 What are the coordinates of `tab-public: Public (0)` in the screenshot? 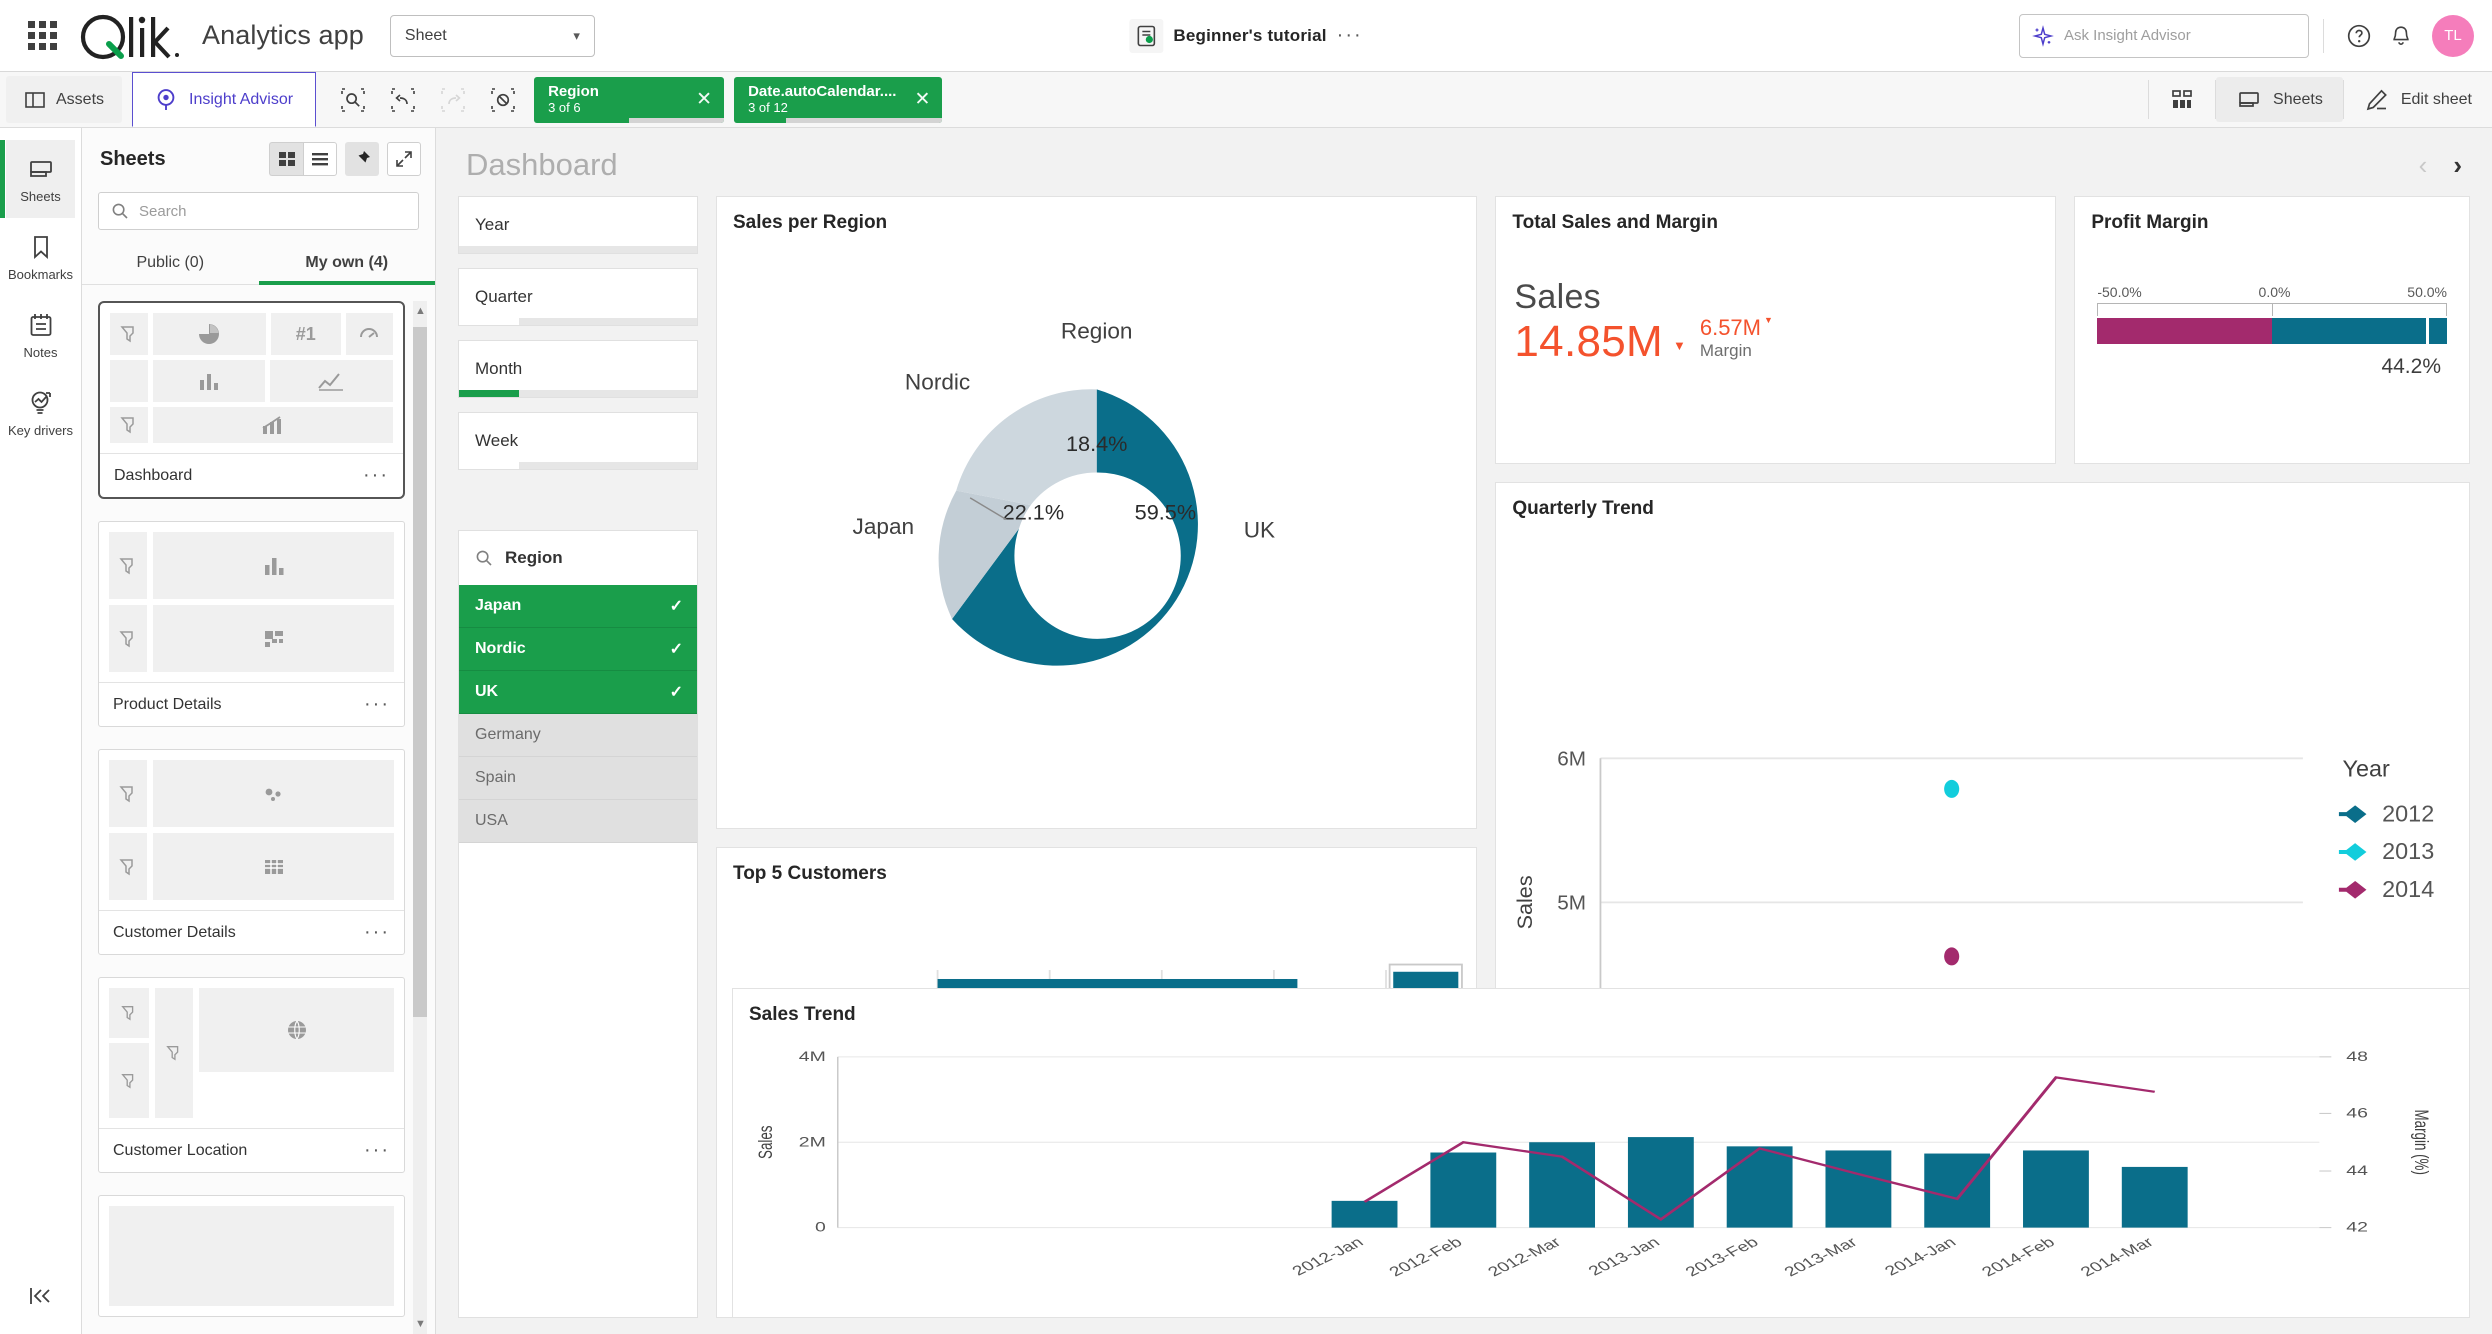 It's located at (170, 264).